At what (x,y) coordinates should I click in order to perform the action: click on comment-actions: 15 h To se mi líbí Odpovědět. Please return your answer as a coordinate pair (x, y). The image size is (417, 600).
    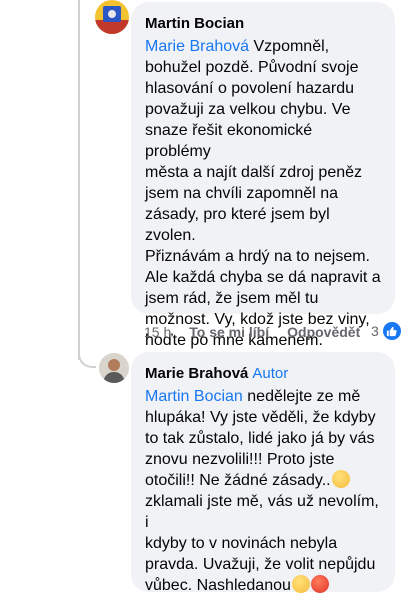
    Looking at the image, I should click on (261, 332).